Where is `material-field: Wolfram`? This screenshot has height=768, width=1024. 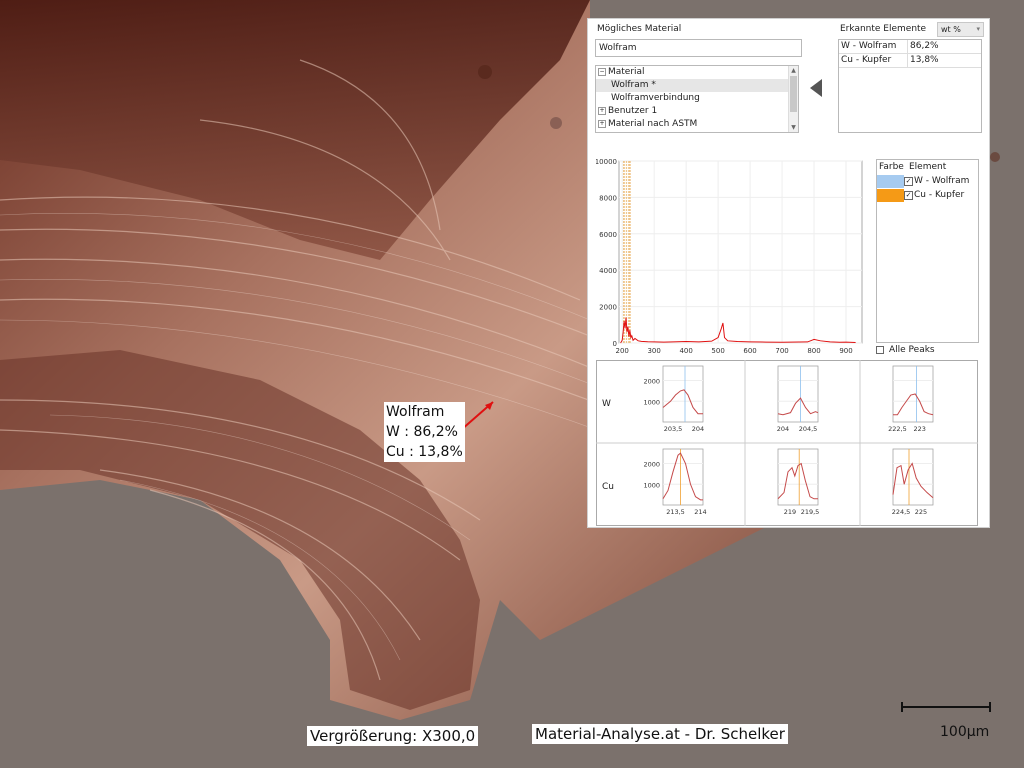 material-field: Wolfram is located at coordinates (698, 48).